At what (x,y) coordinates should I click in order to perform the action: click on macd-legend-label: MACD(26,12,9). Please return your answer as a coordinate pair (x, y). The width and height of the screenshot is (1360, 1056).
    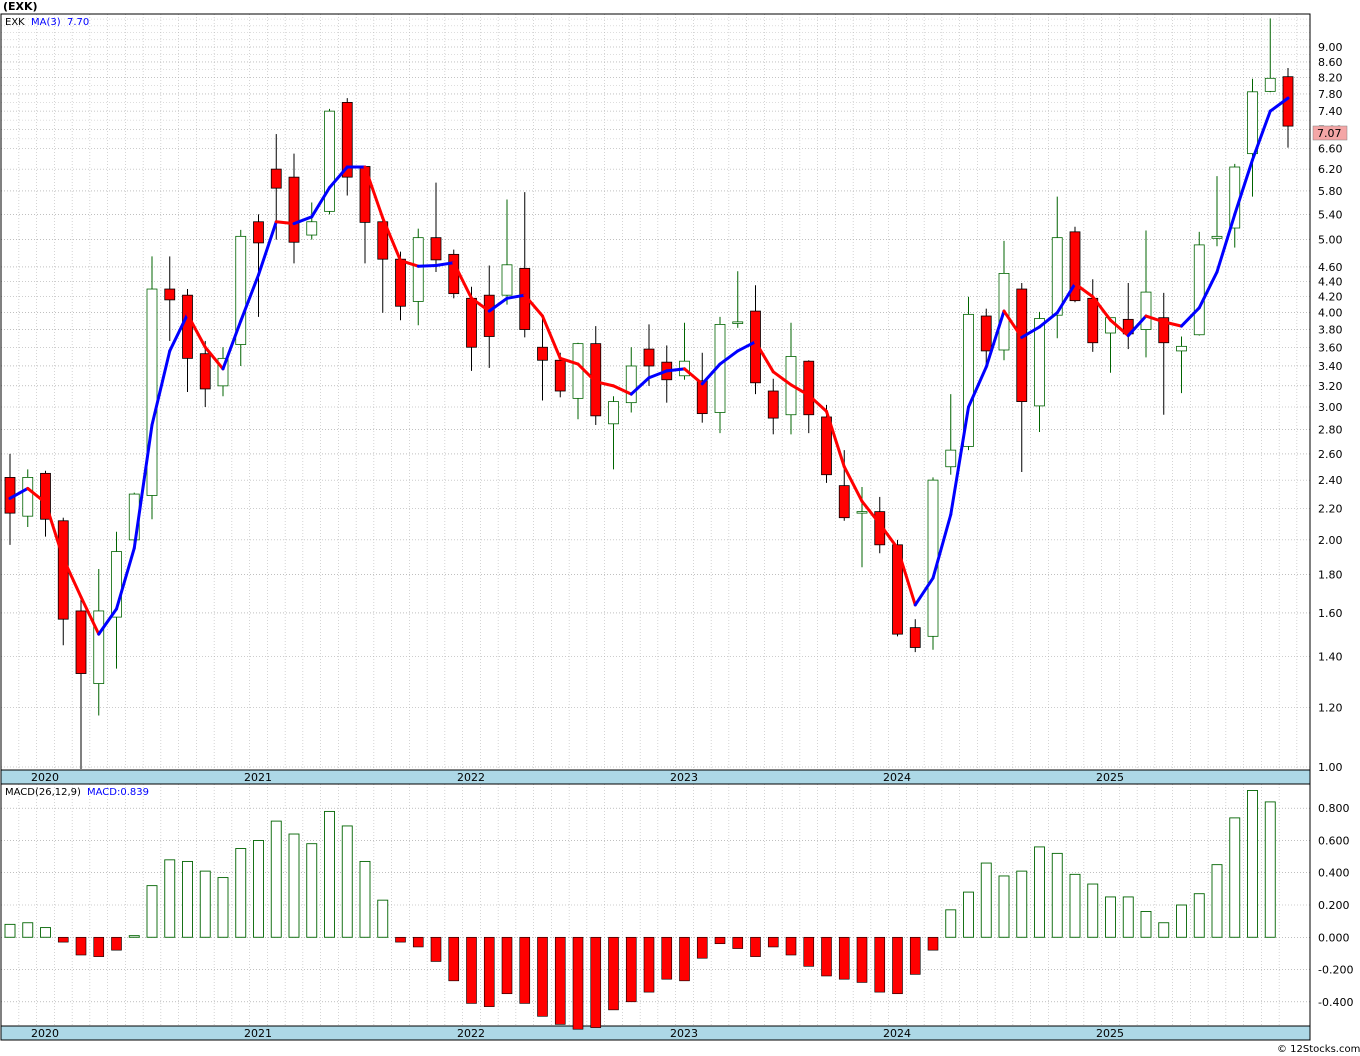
    Looking at the image, I should click on (43, 792).